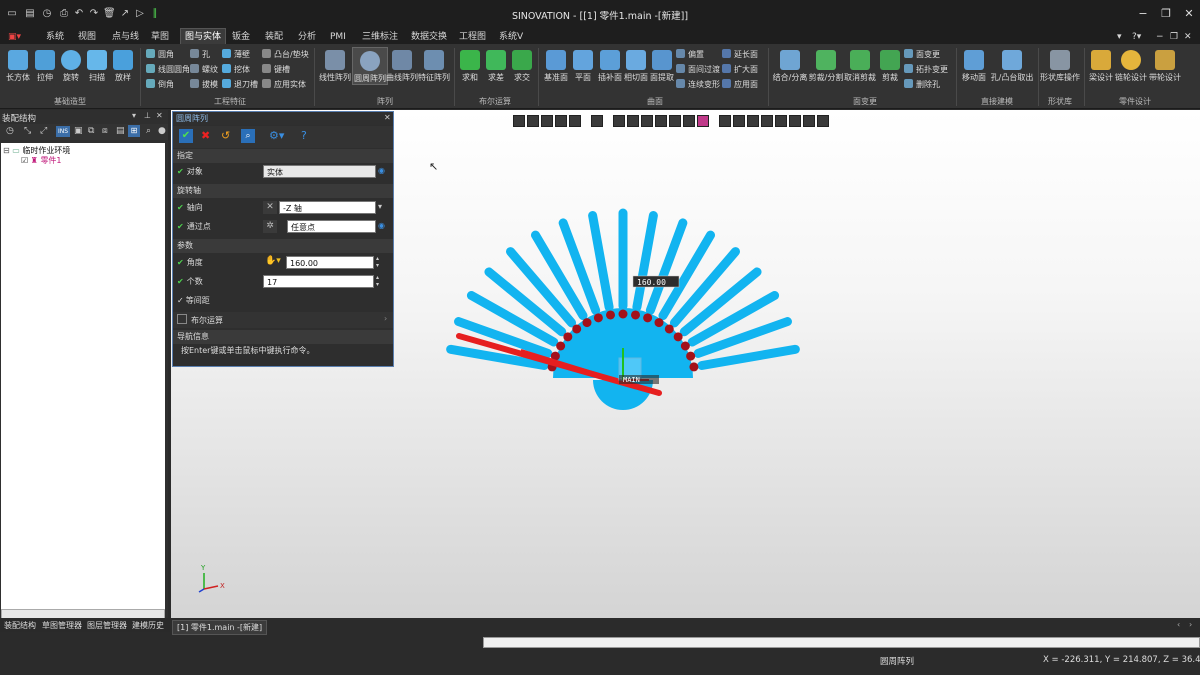 The height and width of the screenshot is (675, 1200). What do you see at coordinates (304, 135) in the screenshot?
I see `help-question-icon: ?` at bounding box center [304, 135].